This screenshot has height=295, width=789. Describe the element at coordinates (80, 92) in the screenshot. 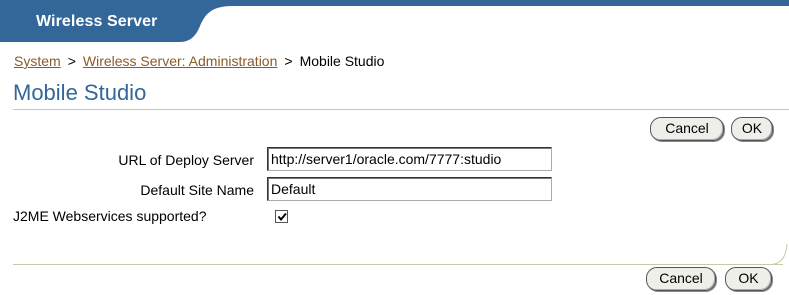

I see `page-title: Mobile Studio` at that location.